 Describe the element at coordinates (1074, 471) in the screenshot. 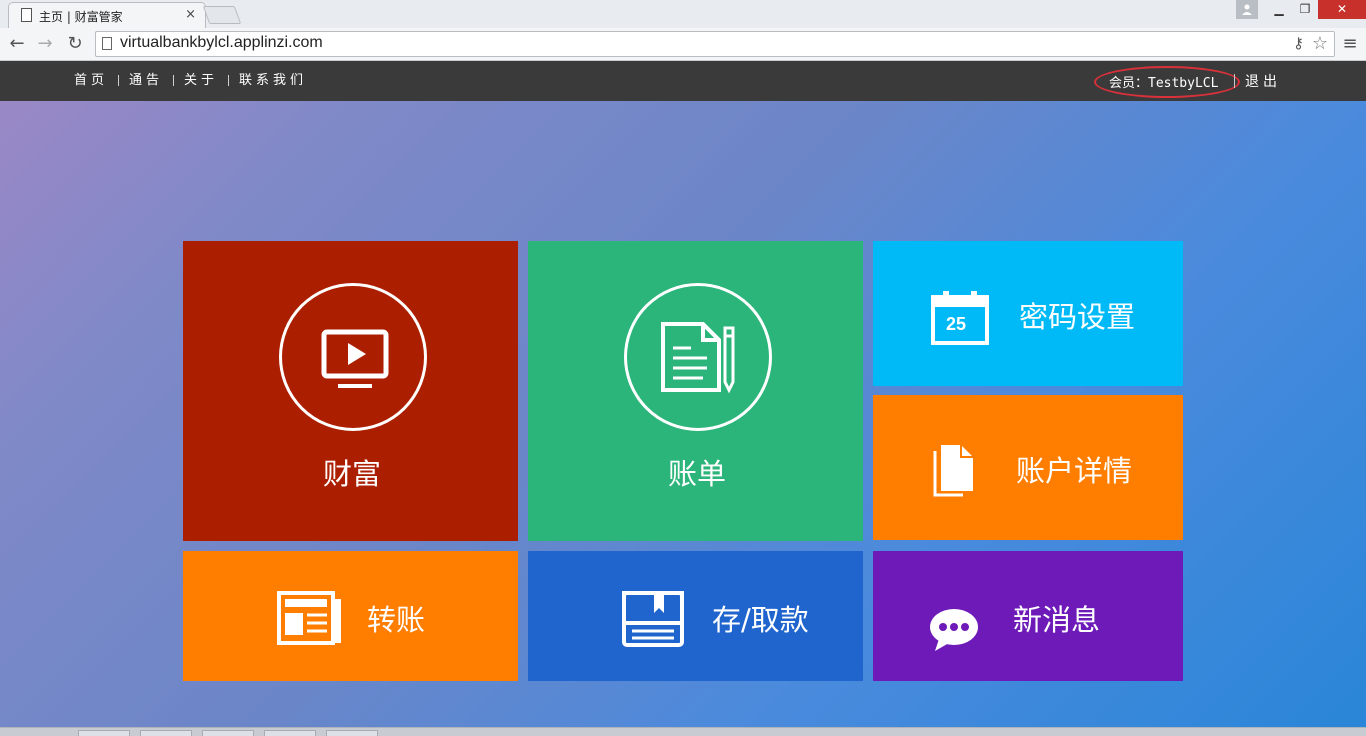

I see `tile-label: 账户详情` at that location.